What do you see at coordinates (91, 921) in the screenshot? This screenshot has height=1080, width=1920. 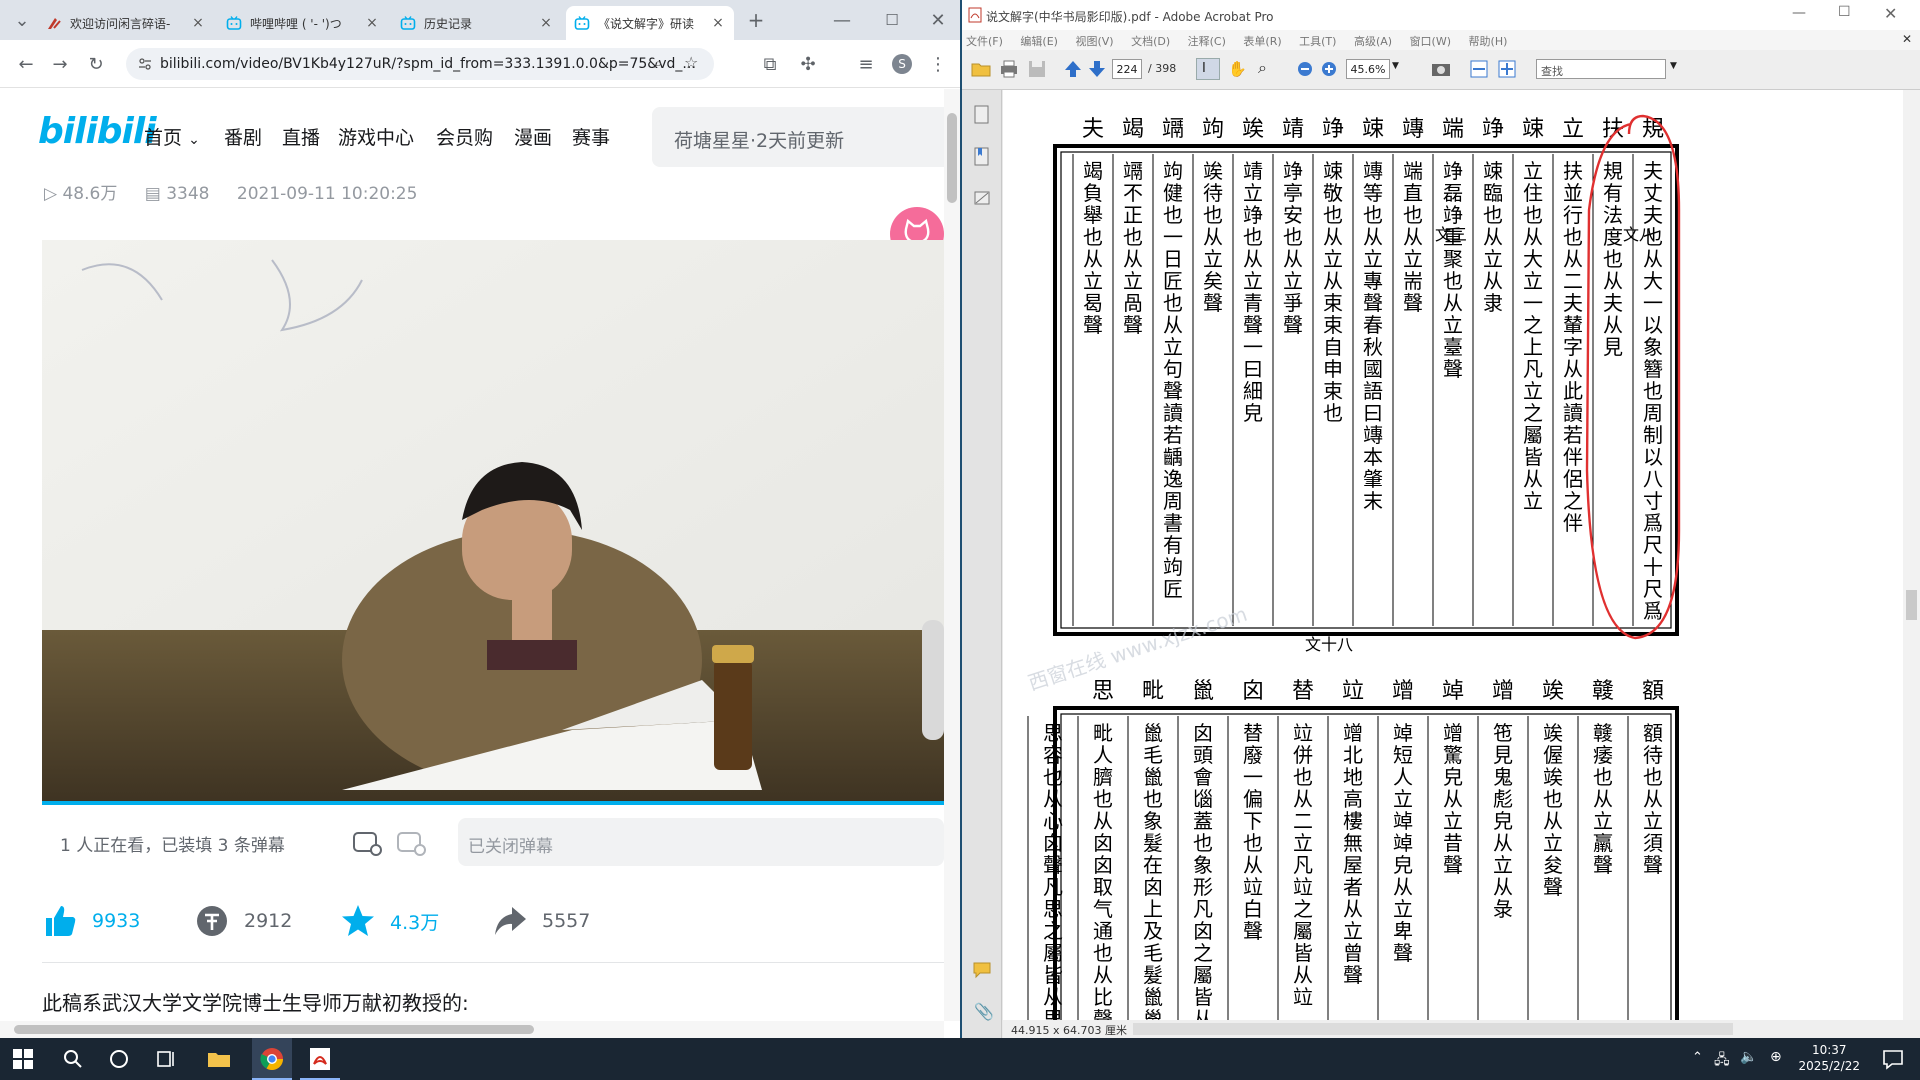 I see `like-button: 9933` at bounding box center [91, 921].